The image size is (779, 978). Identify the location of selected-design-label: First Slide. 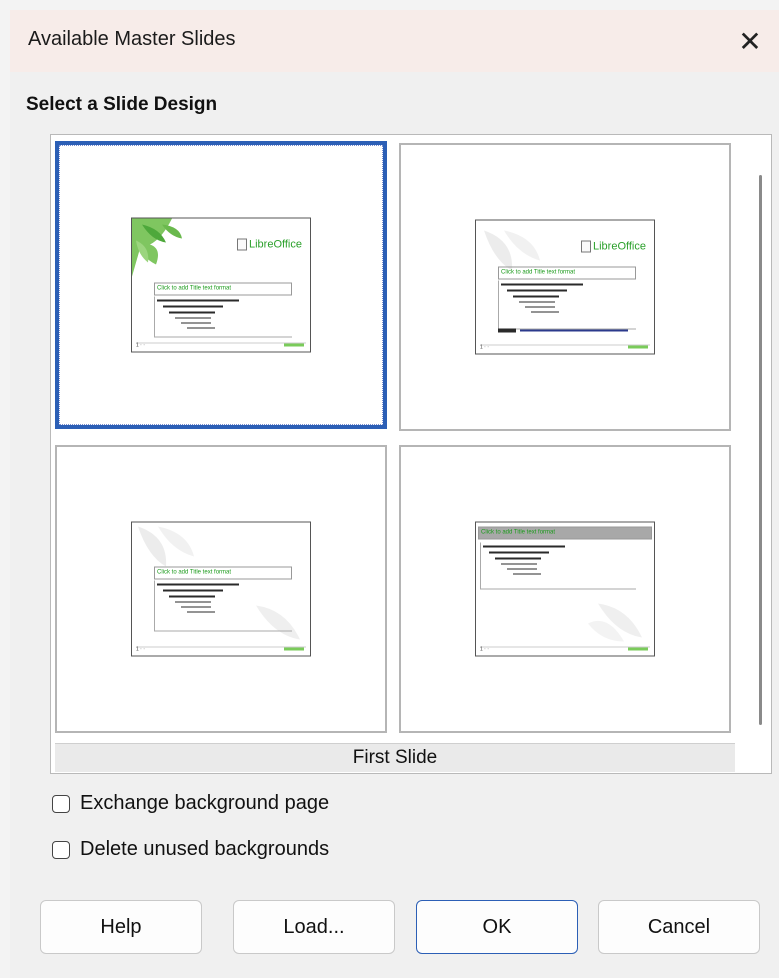
(395, 757).